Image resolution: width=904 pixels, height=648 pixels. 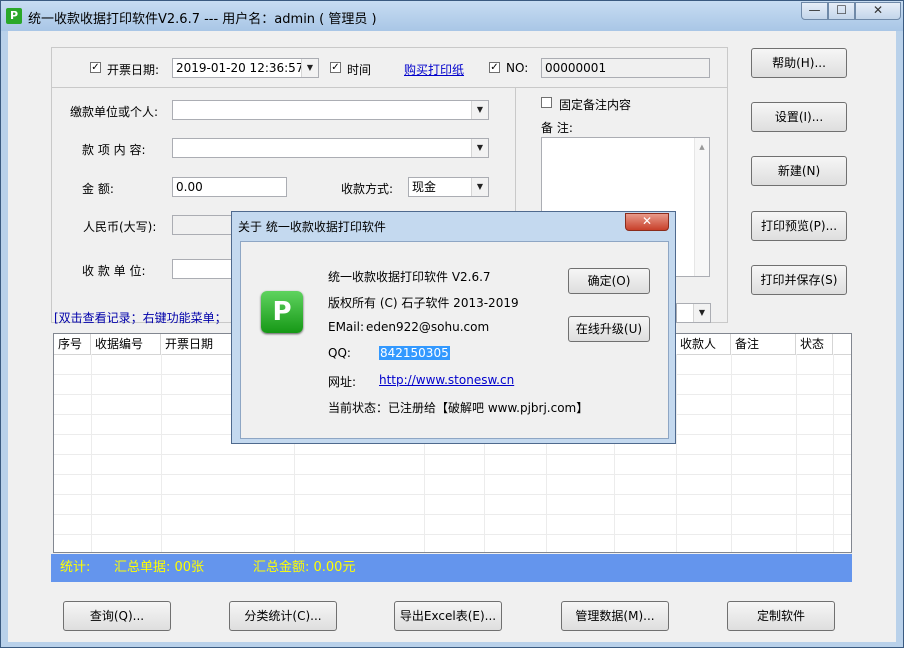 I want to click on col-header-note: 备注, so click(x=763, y=344).